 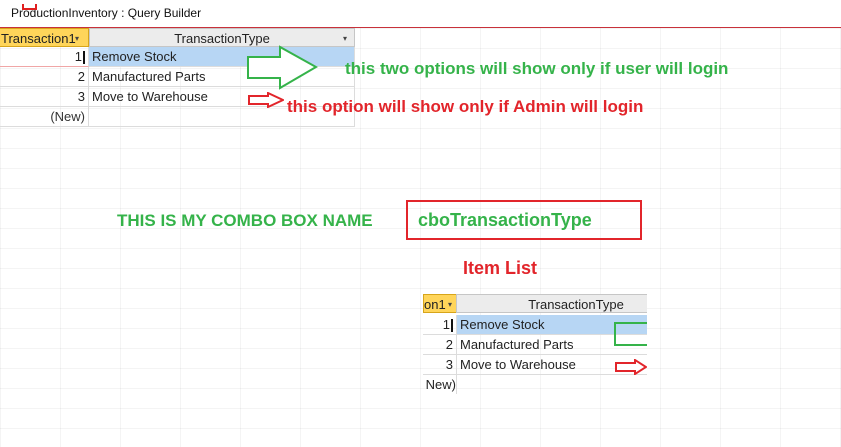 What do you see at coordinates (106, 13) in the screenshot?
I see `window-title: ProductionInventory : Query Builder` at bounding box center [106, 13].